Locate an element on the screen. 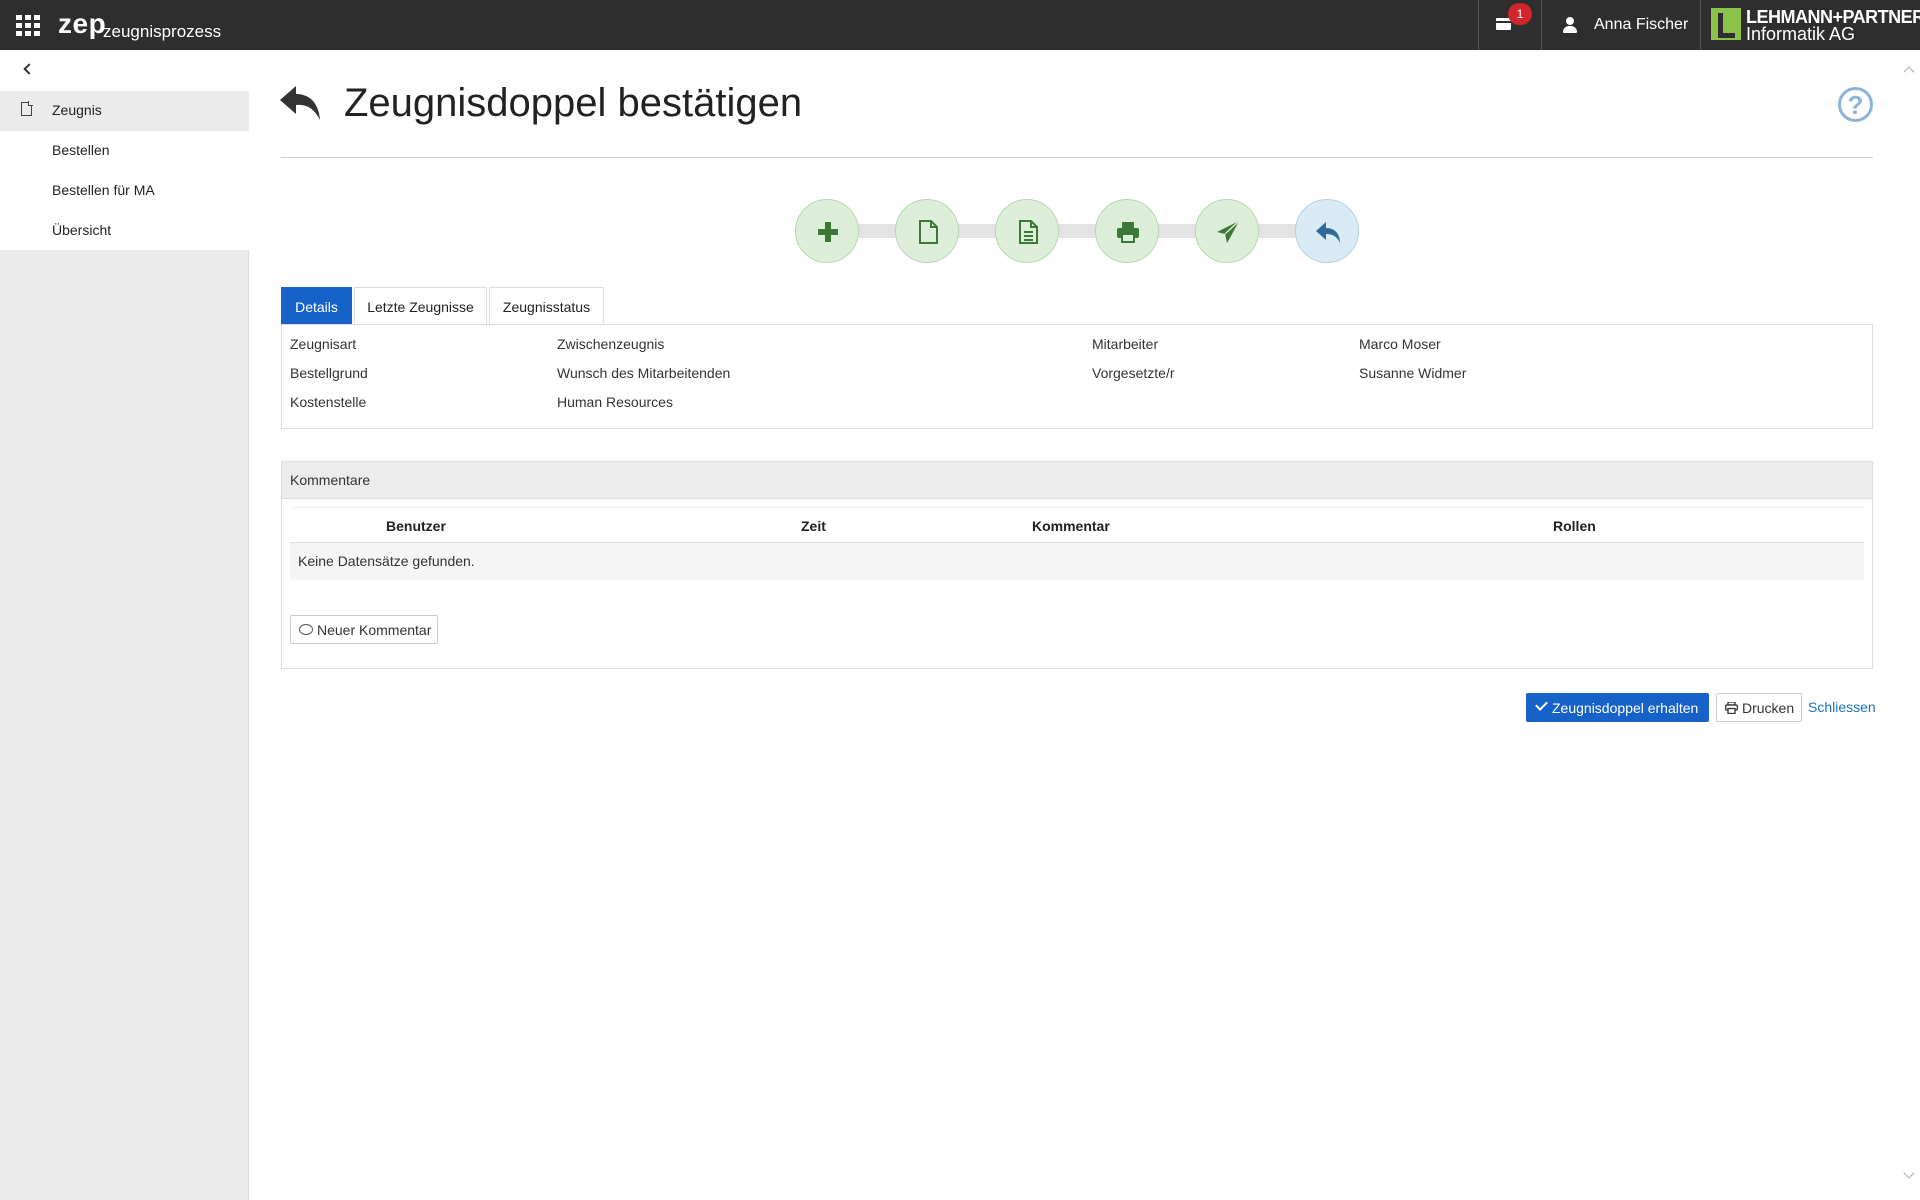 The image size is (1920, 1200). notifications-button: 1 is located at coordinates (1510, 25).